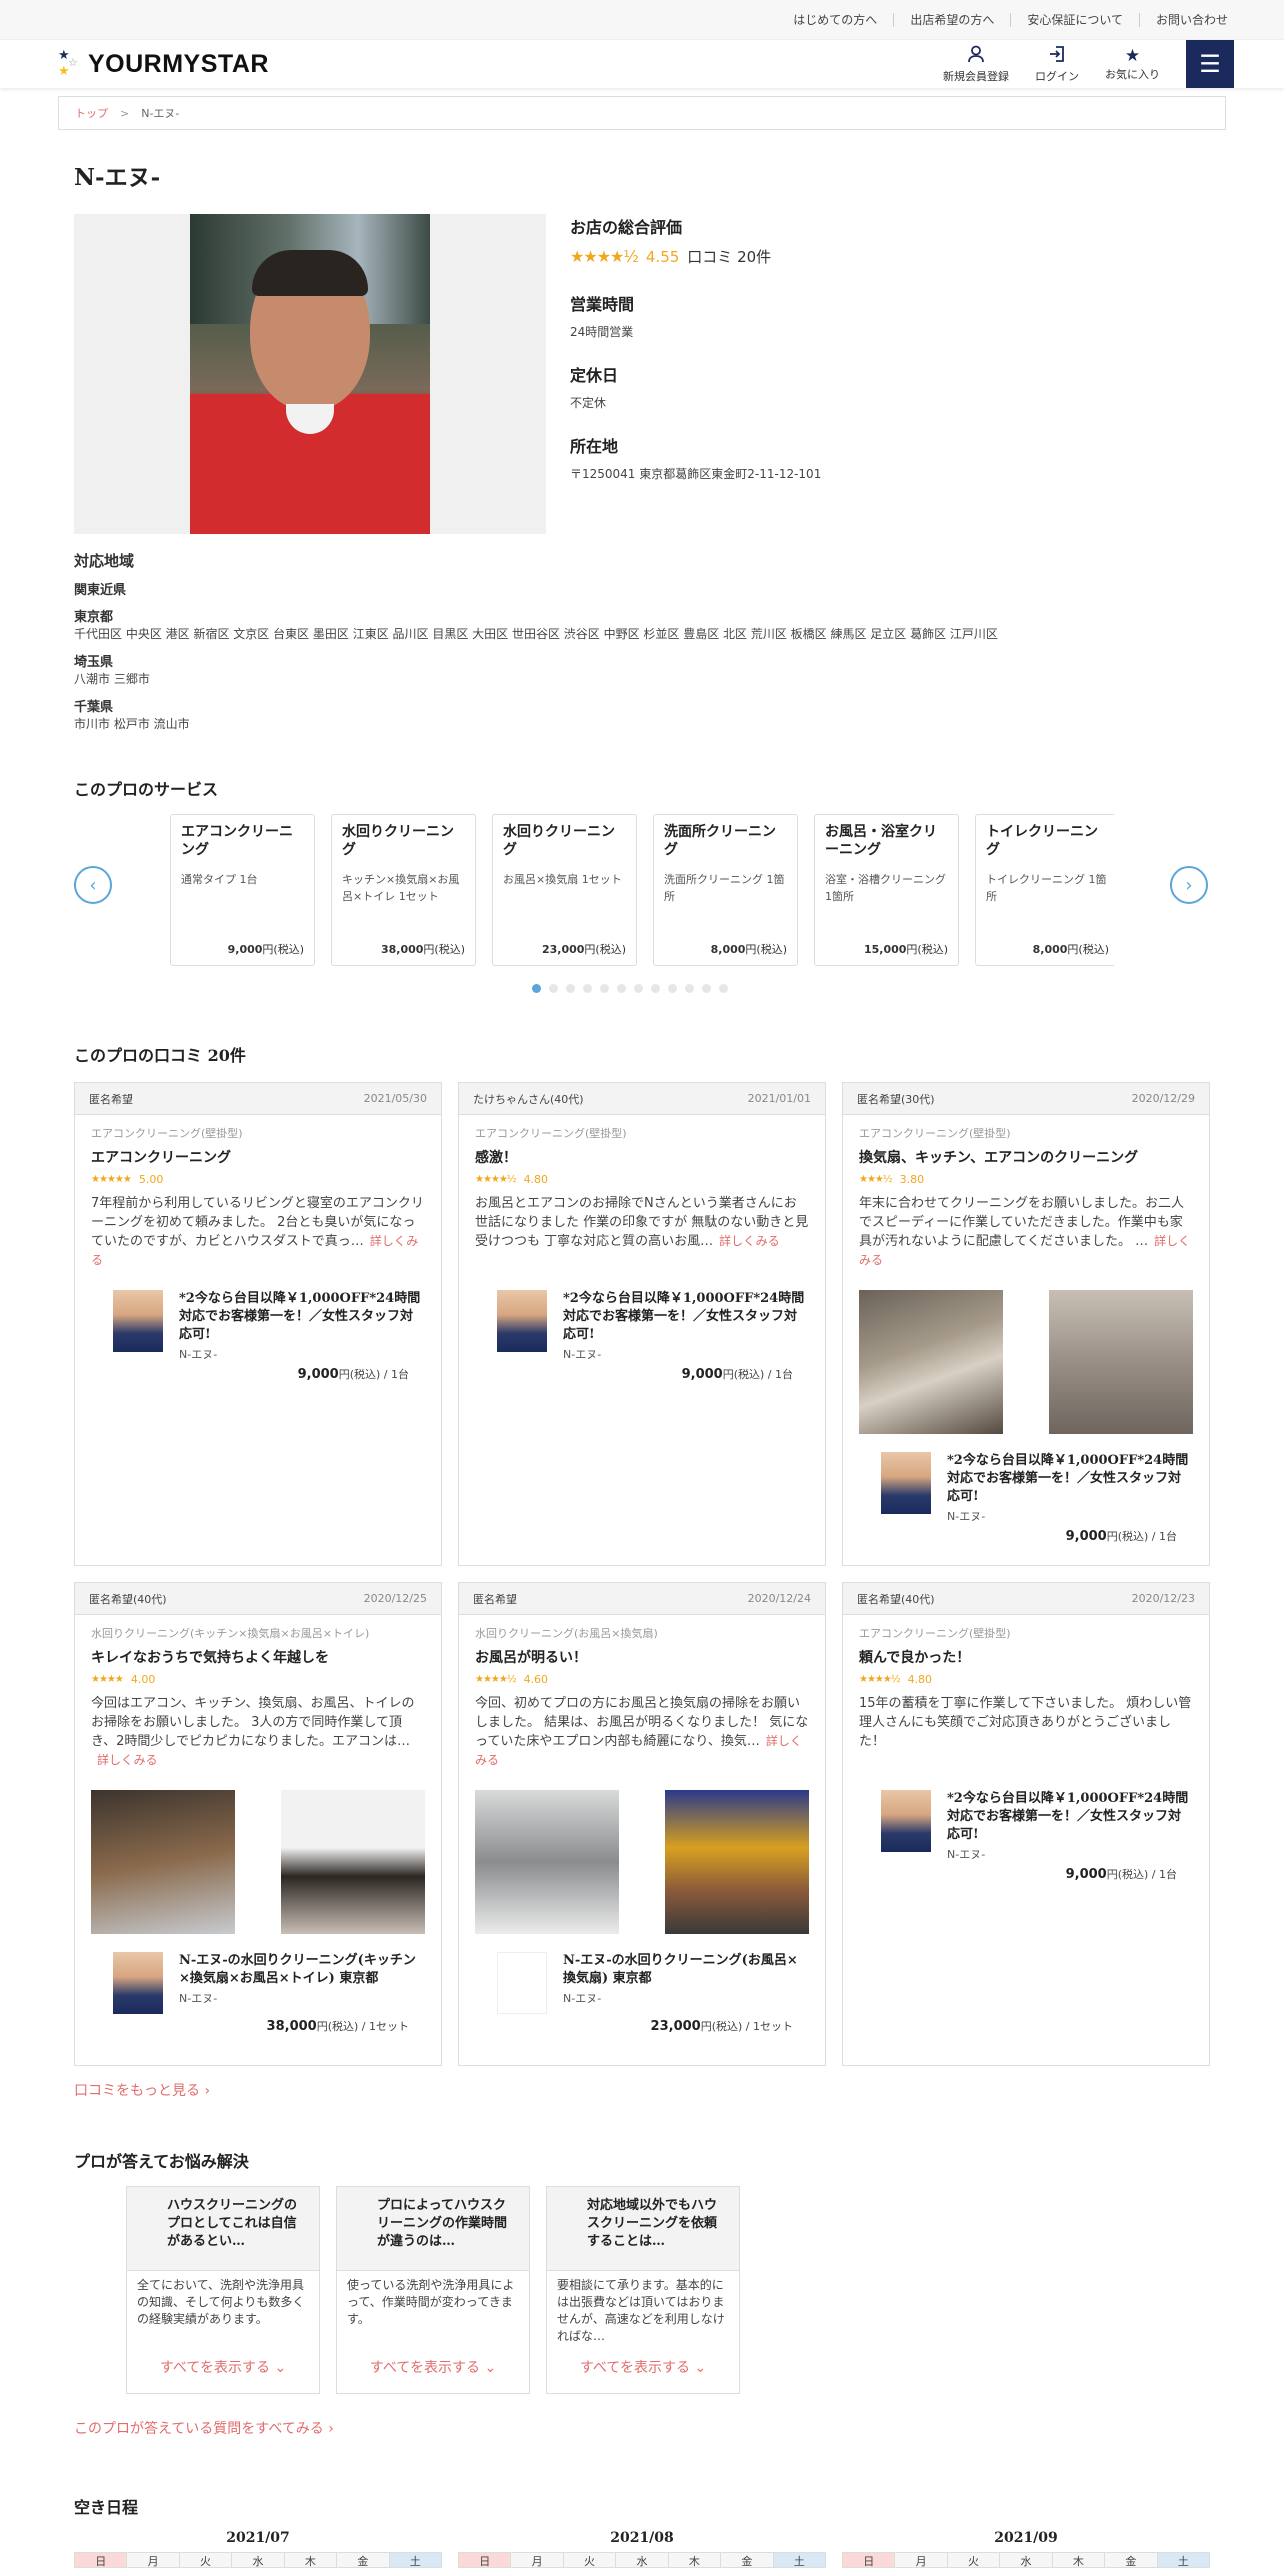 This screenshot has width=1284, height=2568. I want to click on review-service-info: N-エヌ-の水回りクリーニング(お風呂×換気扇) 東京都 N-エヌ-, so click(686, 1983).